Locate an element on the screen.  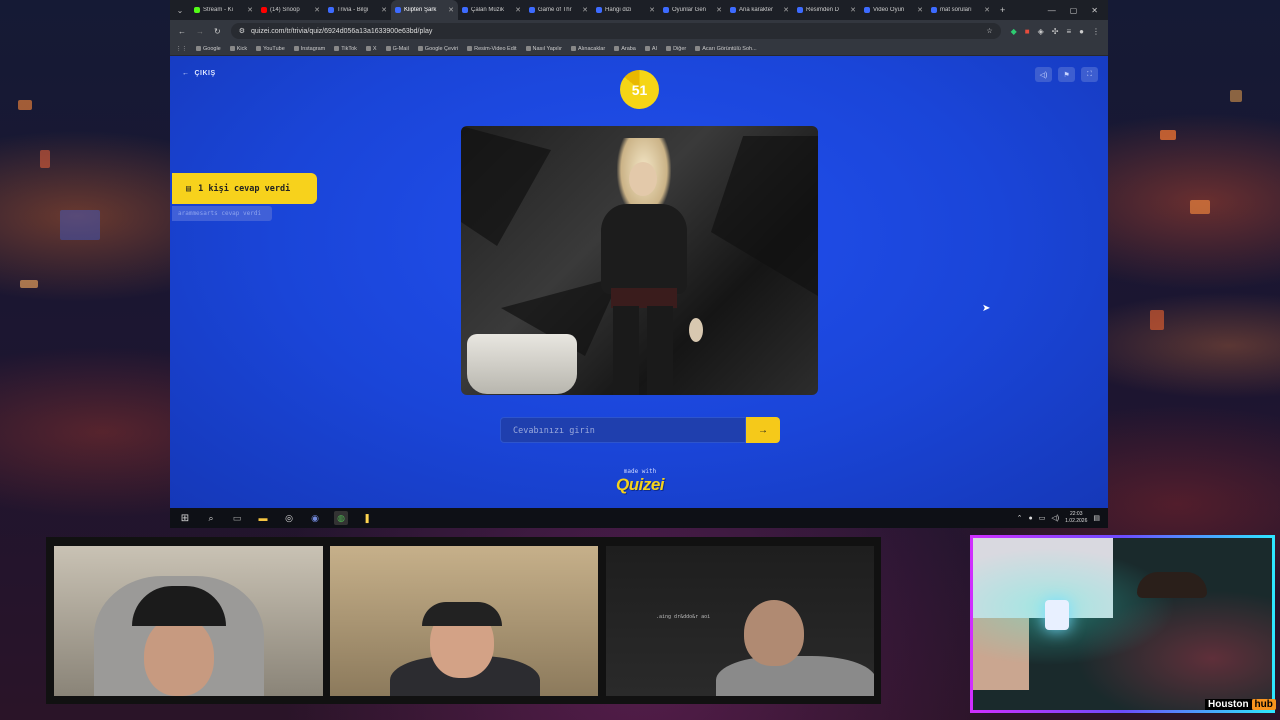
brand-right: hub is located at coordinates (1263, 704).